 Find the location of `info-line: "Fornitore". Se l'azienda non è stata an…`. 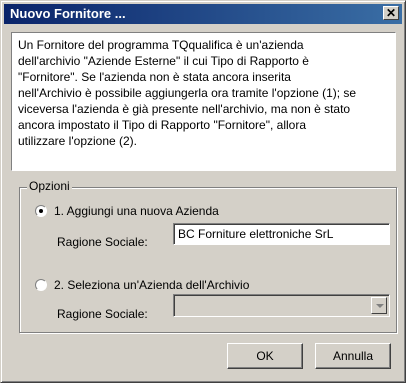

info-line: "Fornitore". Se l'azienda non è stata an… is located at coordinates (154, 77).